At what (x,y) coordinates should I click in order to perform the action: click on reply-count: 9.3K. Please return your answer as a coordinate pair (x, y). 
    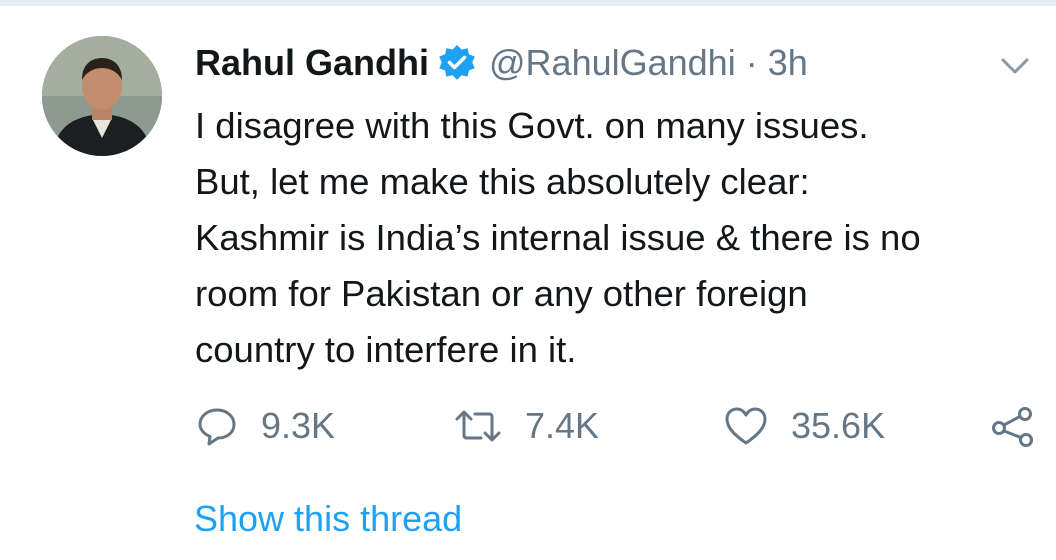
    Looking at the image, I should click on (298, 425).